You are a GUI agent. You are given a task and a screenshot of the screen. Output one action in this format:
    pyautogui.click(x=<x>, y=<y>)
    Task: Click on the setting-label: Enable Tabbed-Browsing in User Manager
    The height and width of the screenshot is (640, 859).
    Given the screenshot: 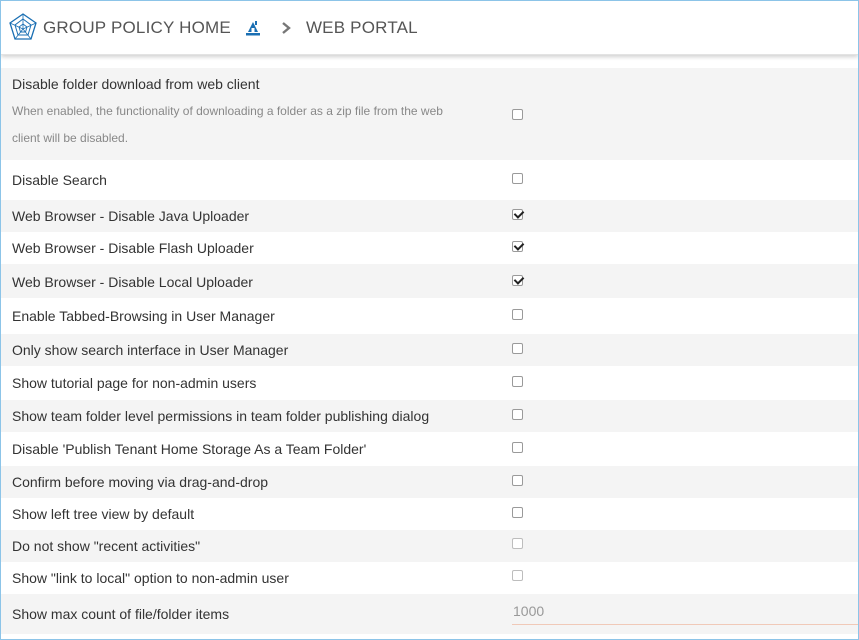 What is the action you would take?
    pyautogui.click(x=143, y=316)
    